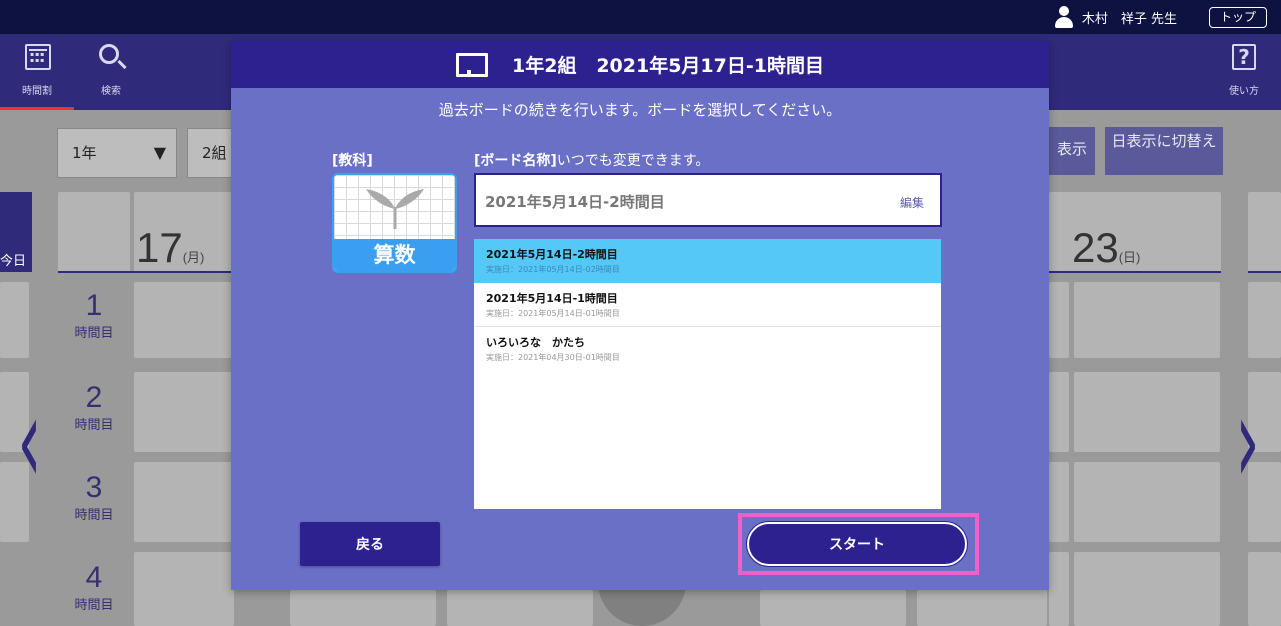 The width and height of the screenshot is (1281, 626). What do you see at coordinates (159, 247) in the screenshot?
I see `day-number: 17` at bounding box center [159, 247].